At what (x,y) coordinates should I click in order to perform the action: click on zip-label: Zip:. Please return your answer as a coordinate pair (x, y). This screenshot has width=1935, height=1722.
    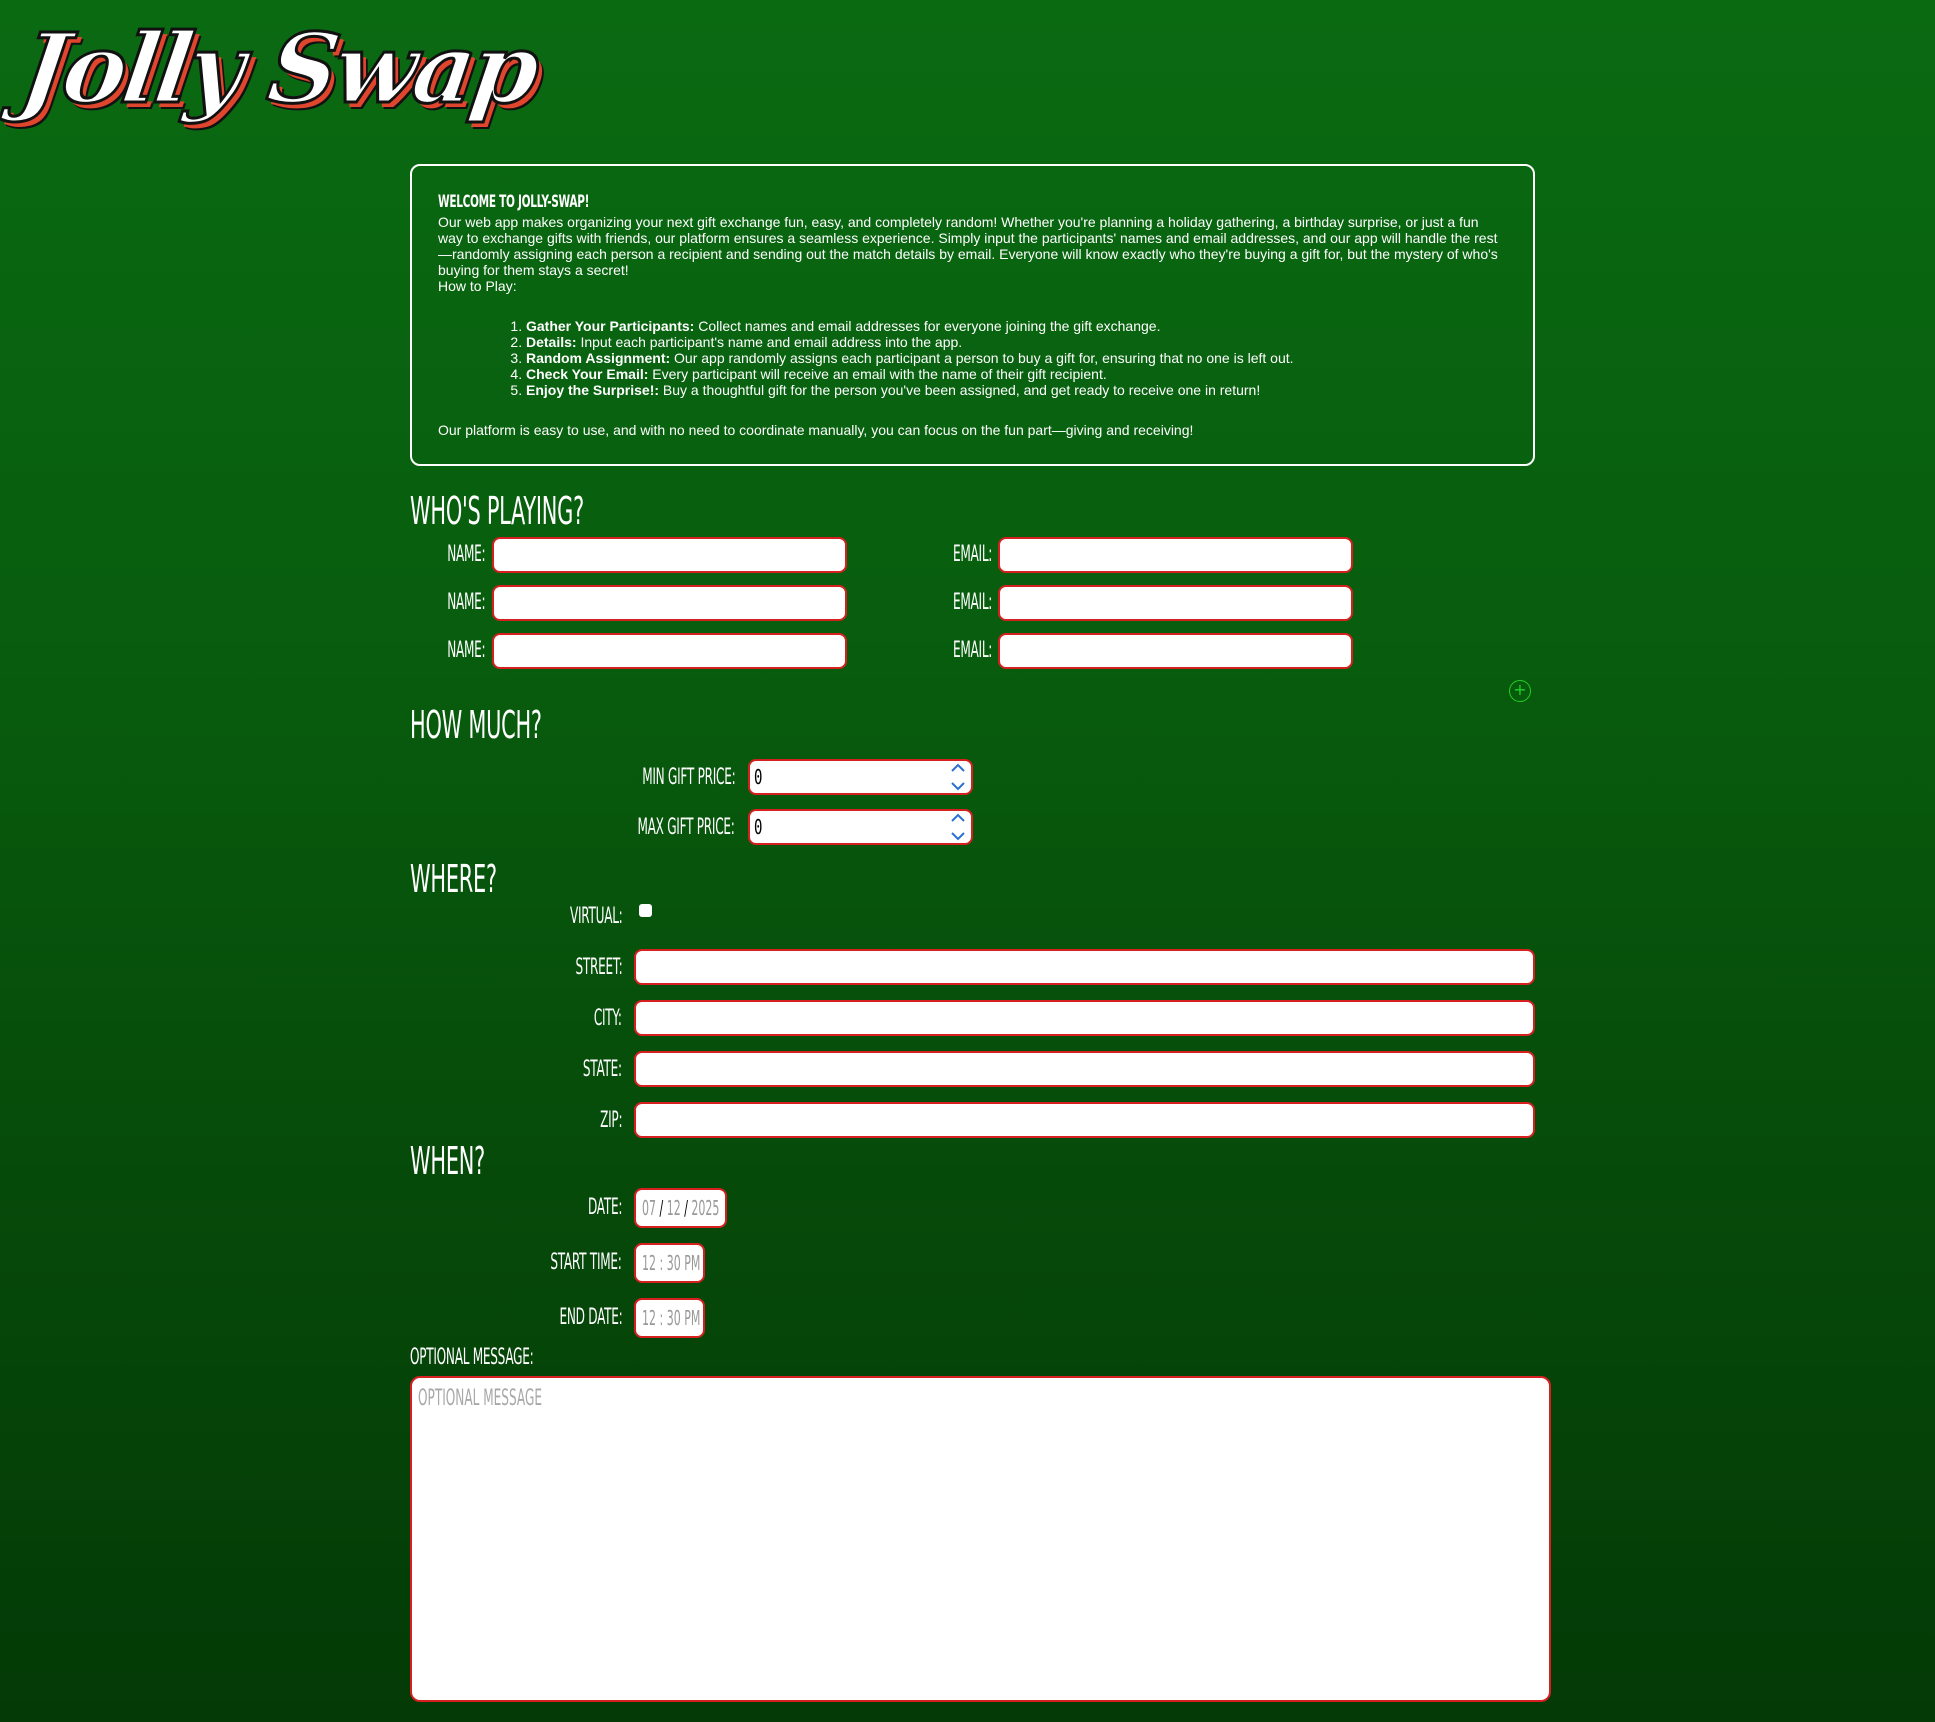
    Looking at the image, I should click on (610, 1120).